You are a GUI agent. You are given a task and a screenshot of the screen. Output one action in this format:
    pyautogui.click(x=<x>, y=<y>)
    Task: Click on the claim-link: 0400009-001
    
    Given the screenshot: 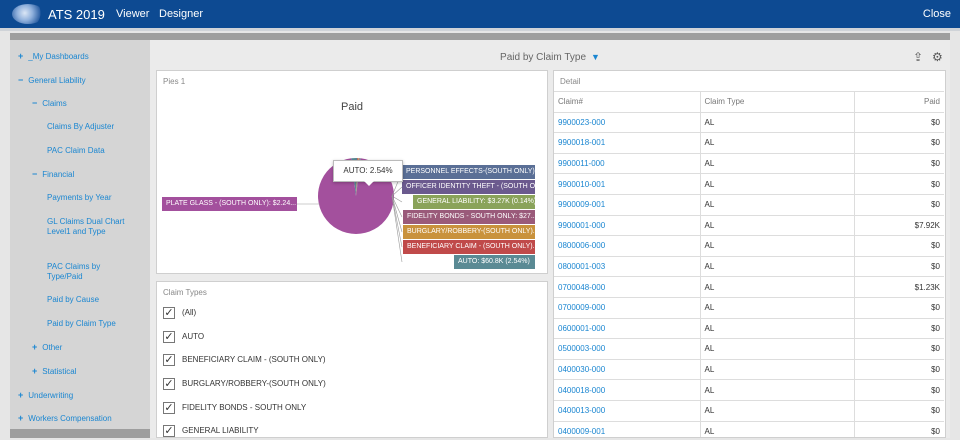 What is the action you would take?
    pyautogui.click(x=581, y=431)
    